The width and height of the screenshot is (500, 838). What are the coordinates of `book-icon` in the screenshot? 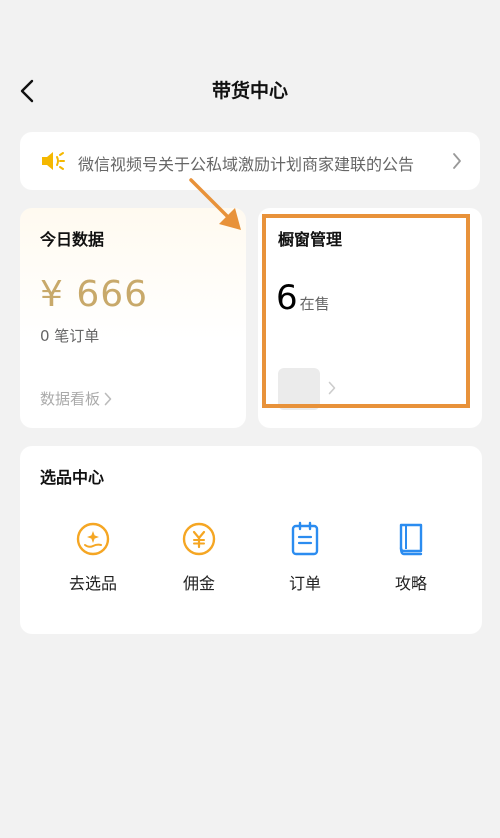 It's located at (411, 539).